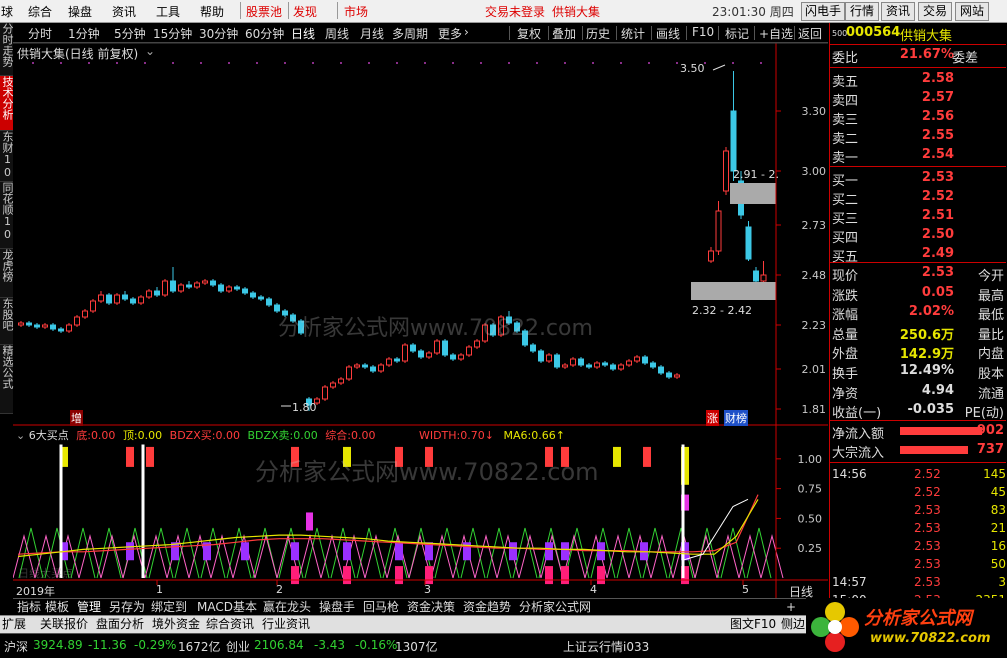 The height and width of the screenshot is (658, 1007). What do you see at coordinates (49, 435) in the screenshot?
I see `indicator-name: 6大买点` at bounding box center [49, 435].